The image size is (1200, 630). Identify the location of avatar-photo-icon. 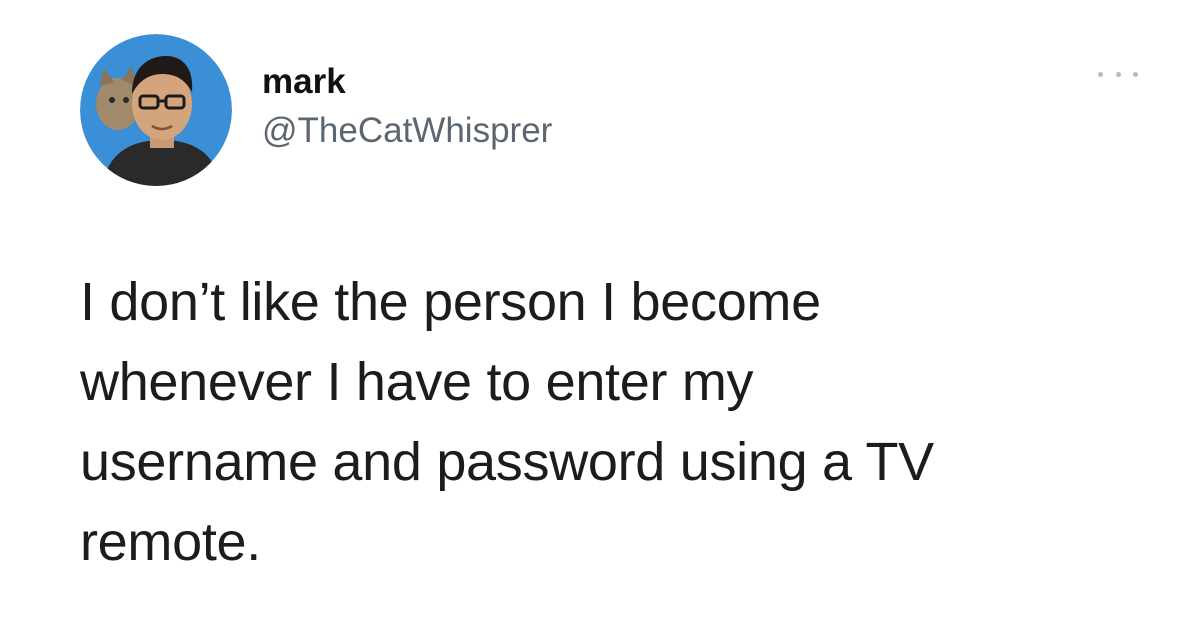
(156, 110).